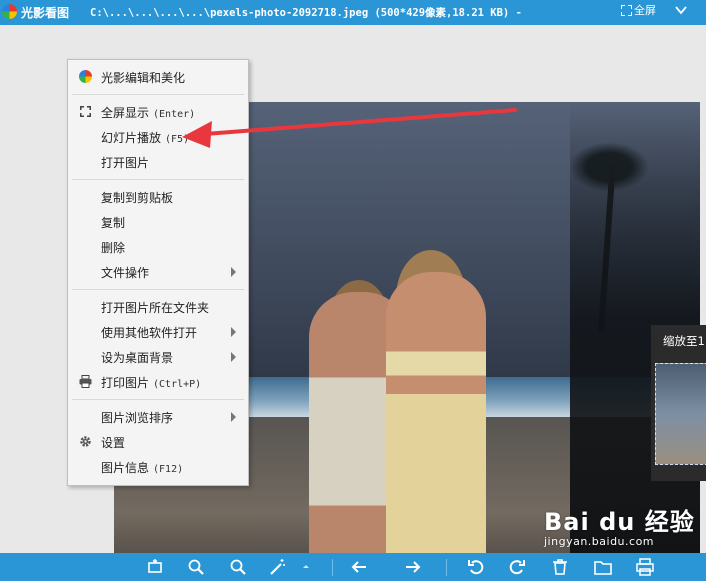 The height and width of the screenshot is (581, 706). What do you see at coordinates (85, 441) in the screenshot?
I see `gear-icon` at bounding box center [85, 441].